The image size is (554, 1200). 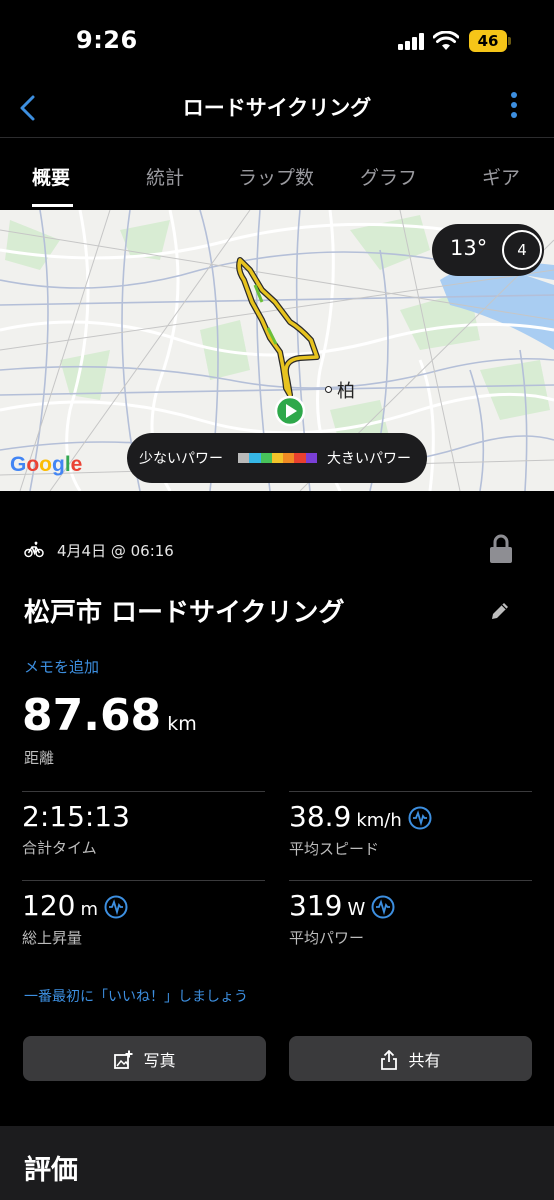 I want to click on lock-icon, so click(x=501, y=549).